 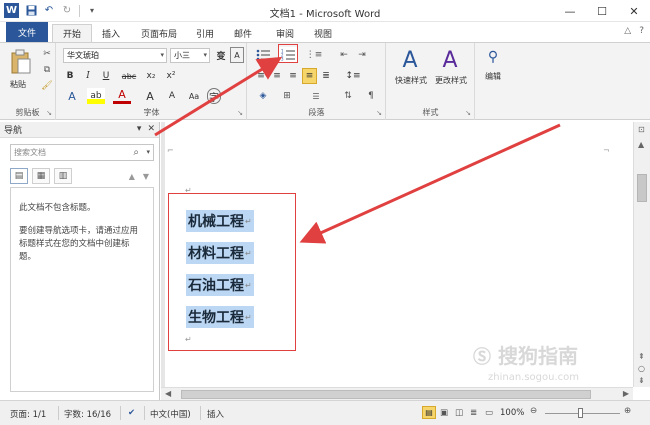 I want to click on close-button: ✕, so click(x=634, y=11).